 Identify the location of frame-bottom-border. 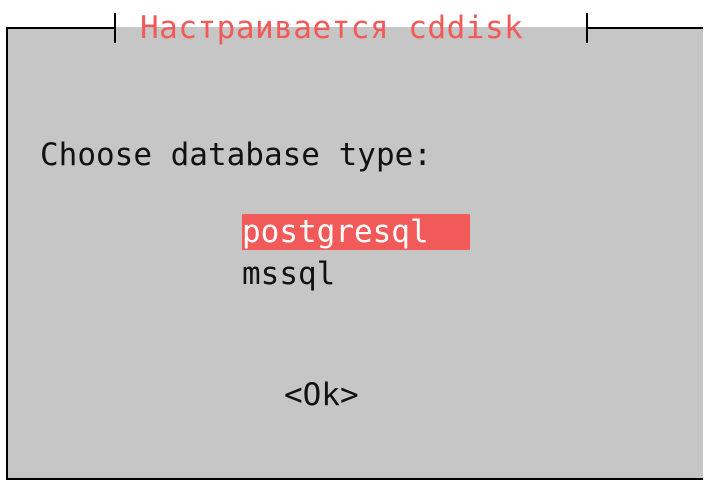
(354, 479).